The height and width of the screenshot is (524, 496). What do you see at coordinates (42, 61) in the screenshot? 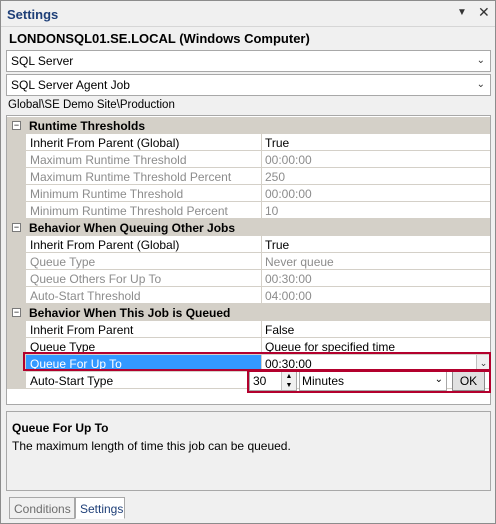
I see `object-type-value: SQL Server` at bounding box center [42, 61].